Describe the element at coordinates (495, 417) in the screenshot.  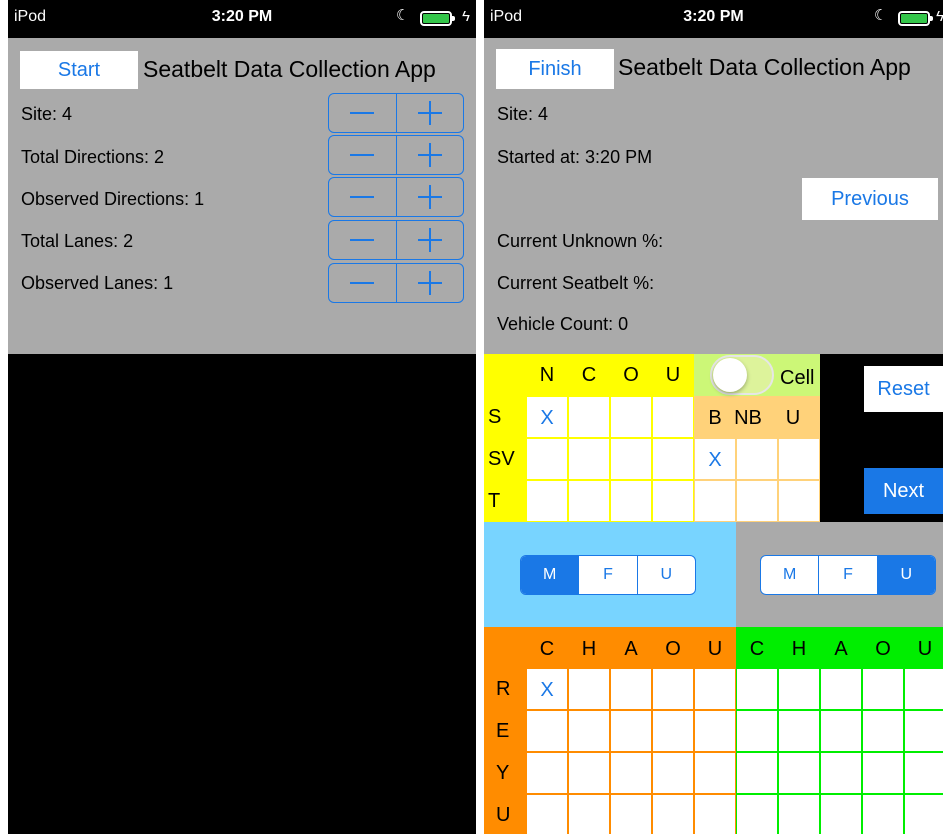
I see `seating-row-header: S` at that location.